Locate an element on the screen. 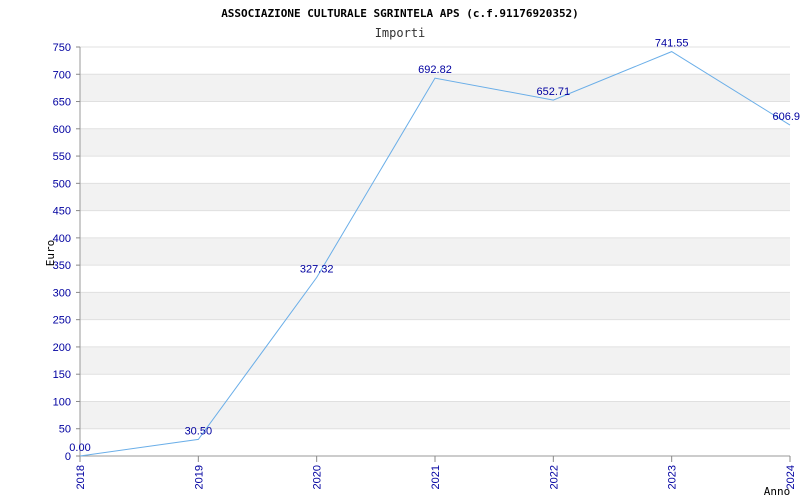 This screenshot has height=500, width=800. x-axis-label: Anno is located at coordinates (777, 491).